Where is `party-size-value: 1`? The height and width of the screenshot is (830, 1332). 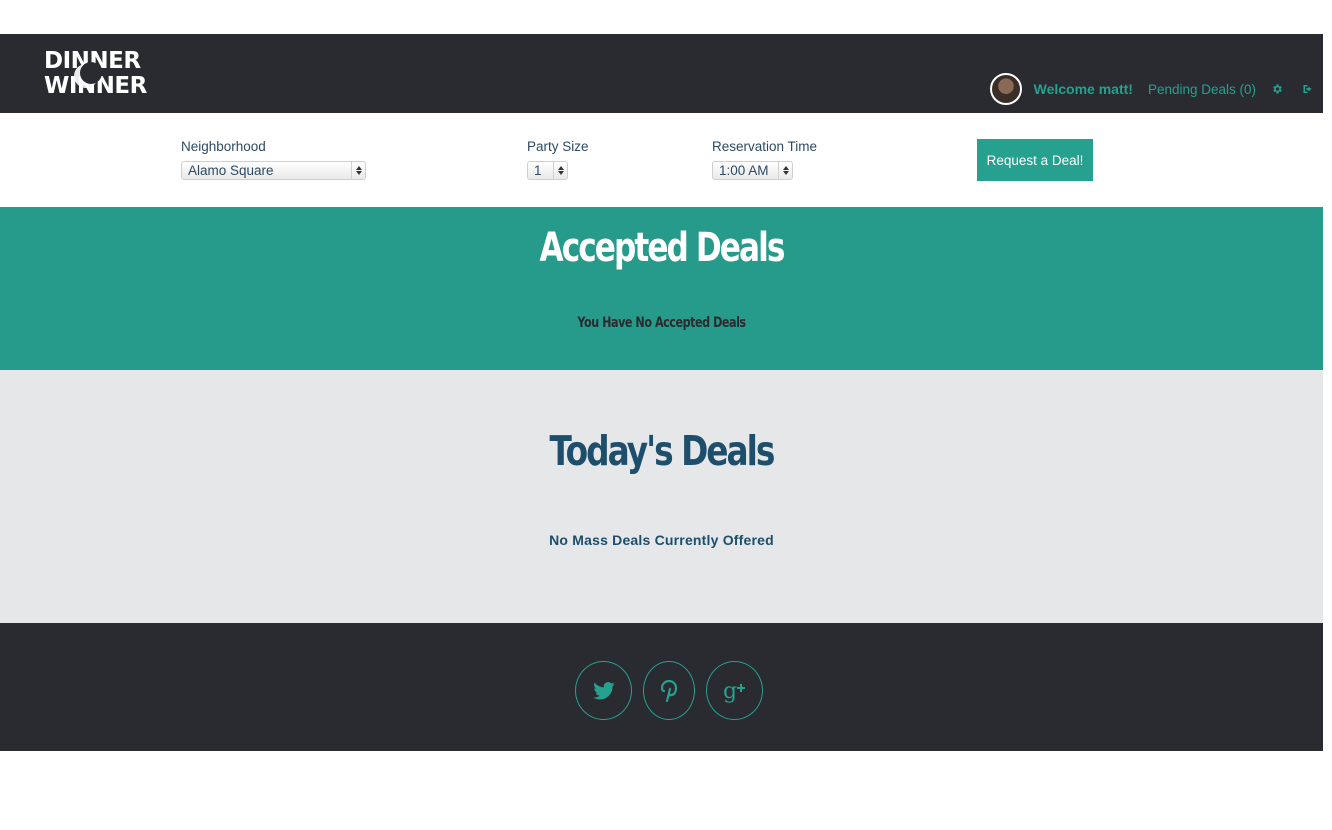 party-size-value: 1 is located at coordinates (538, 170).